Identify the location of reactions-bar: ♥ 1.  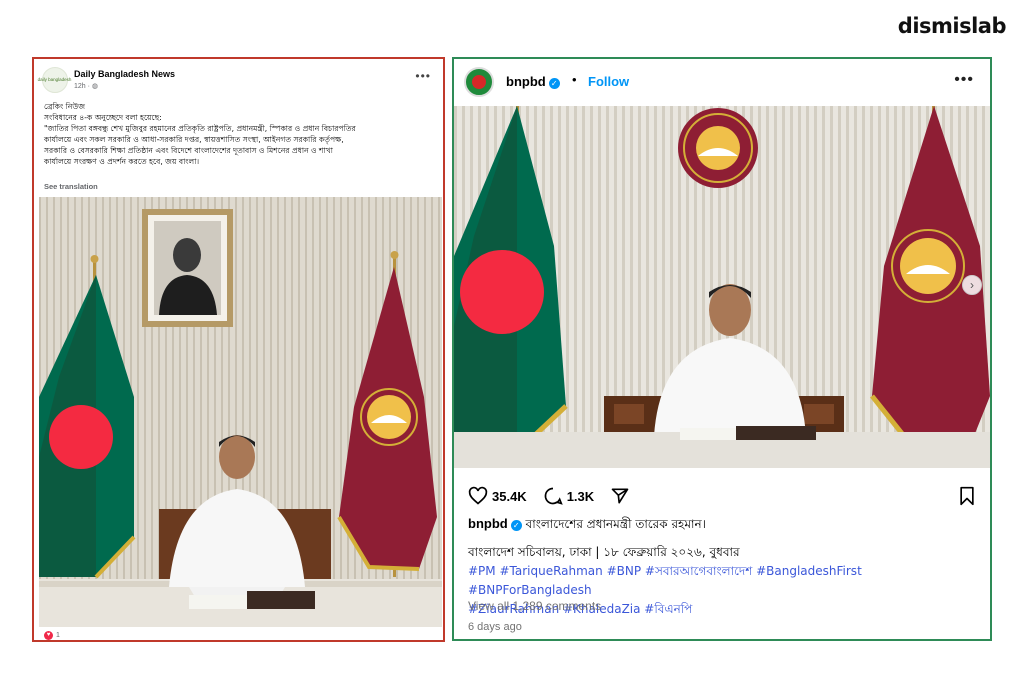
(52, 634).